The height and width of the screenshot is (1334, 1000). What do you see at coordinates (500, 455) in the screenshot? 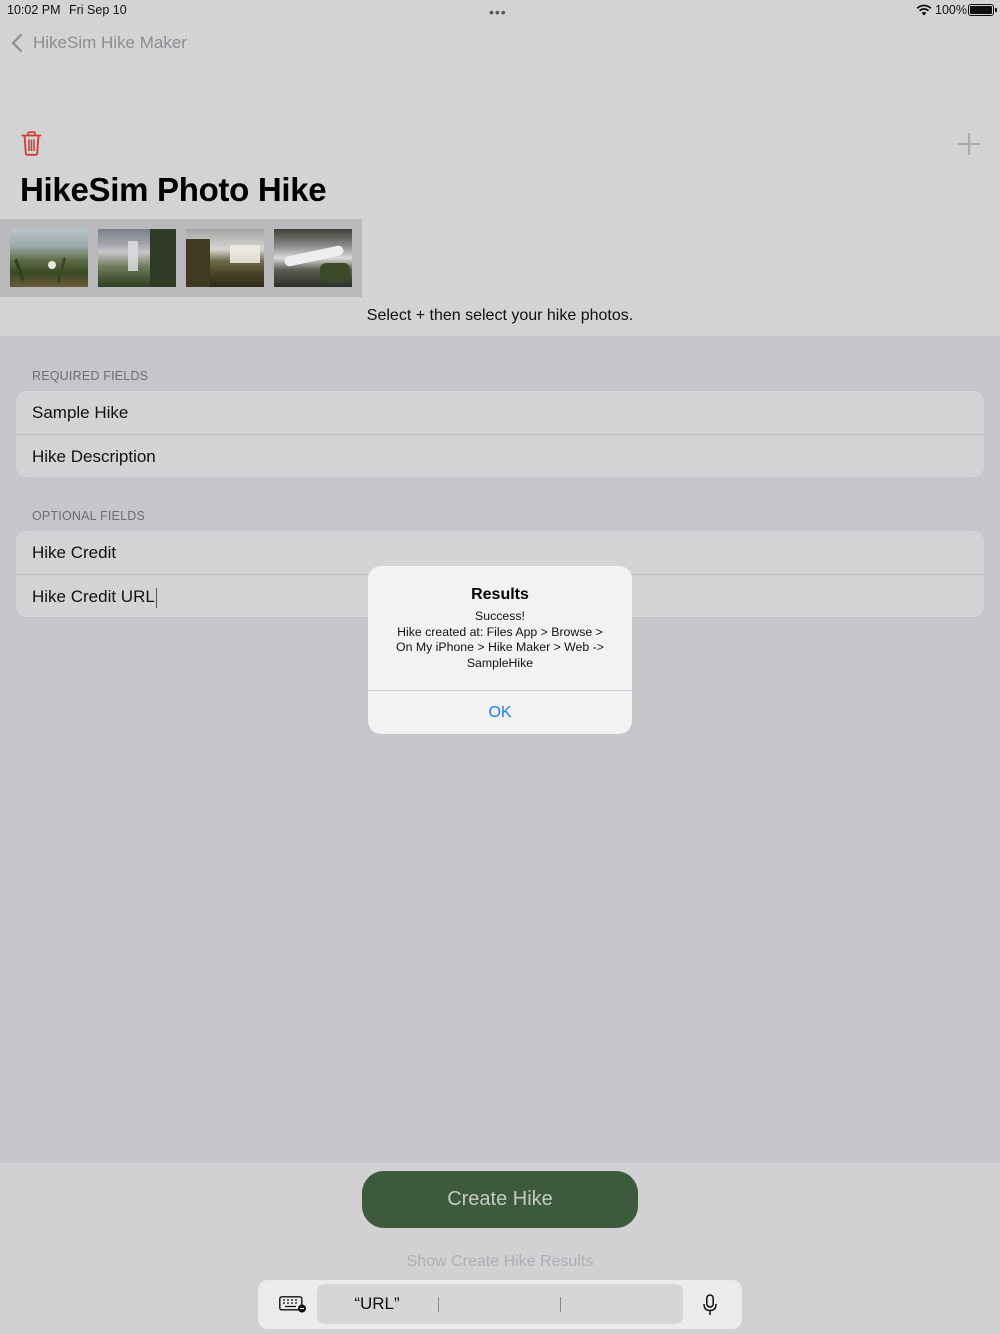
I see `hike-description-field: Hike Description` at bounding box center [500, 455].